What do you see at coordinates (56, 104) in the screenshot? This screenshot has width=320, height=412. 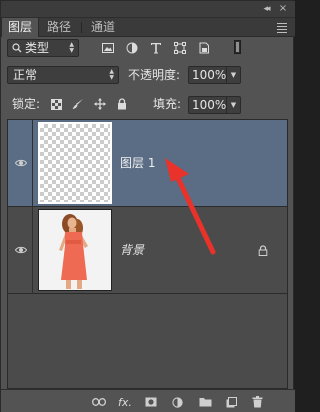 I see `lock-transparent-pixels-icon` at bounding box center [56, 104].